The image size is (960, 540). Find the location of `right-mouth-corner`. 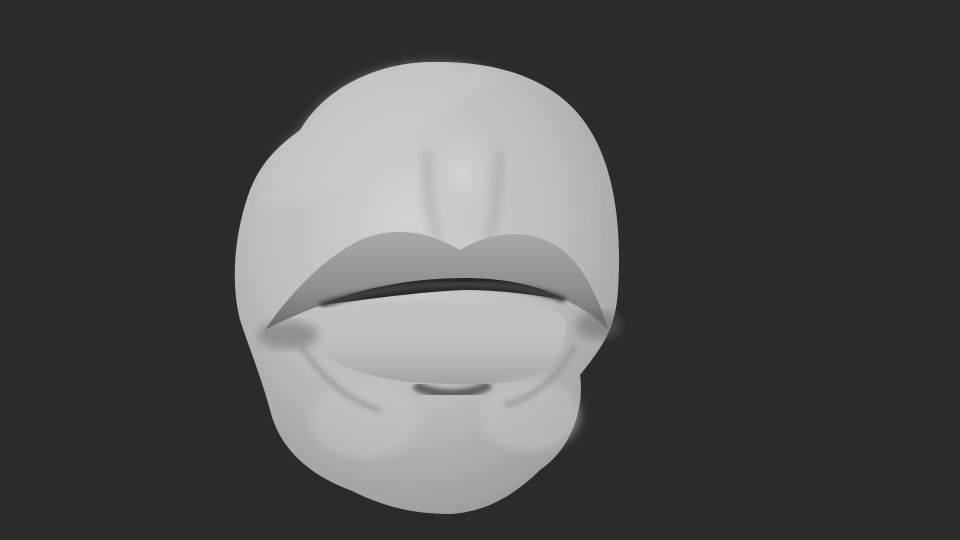

right-mouth-corner is located at coordinates (598, 325).